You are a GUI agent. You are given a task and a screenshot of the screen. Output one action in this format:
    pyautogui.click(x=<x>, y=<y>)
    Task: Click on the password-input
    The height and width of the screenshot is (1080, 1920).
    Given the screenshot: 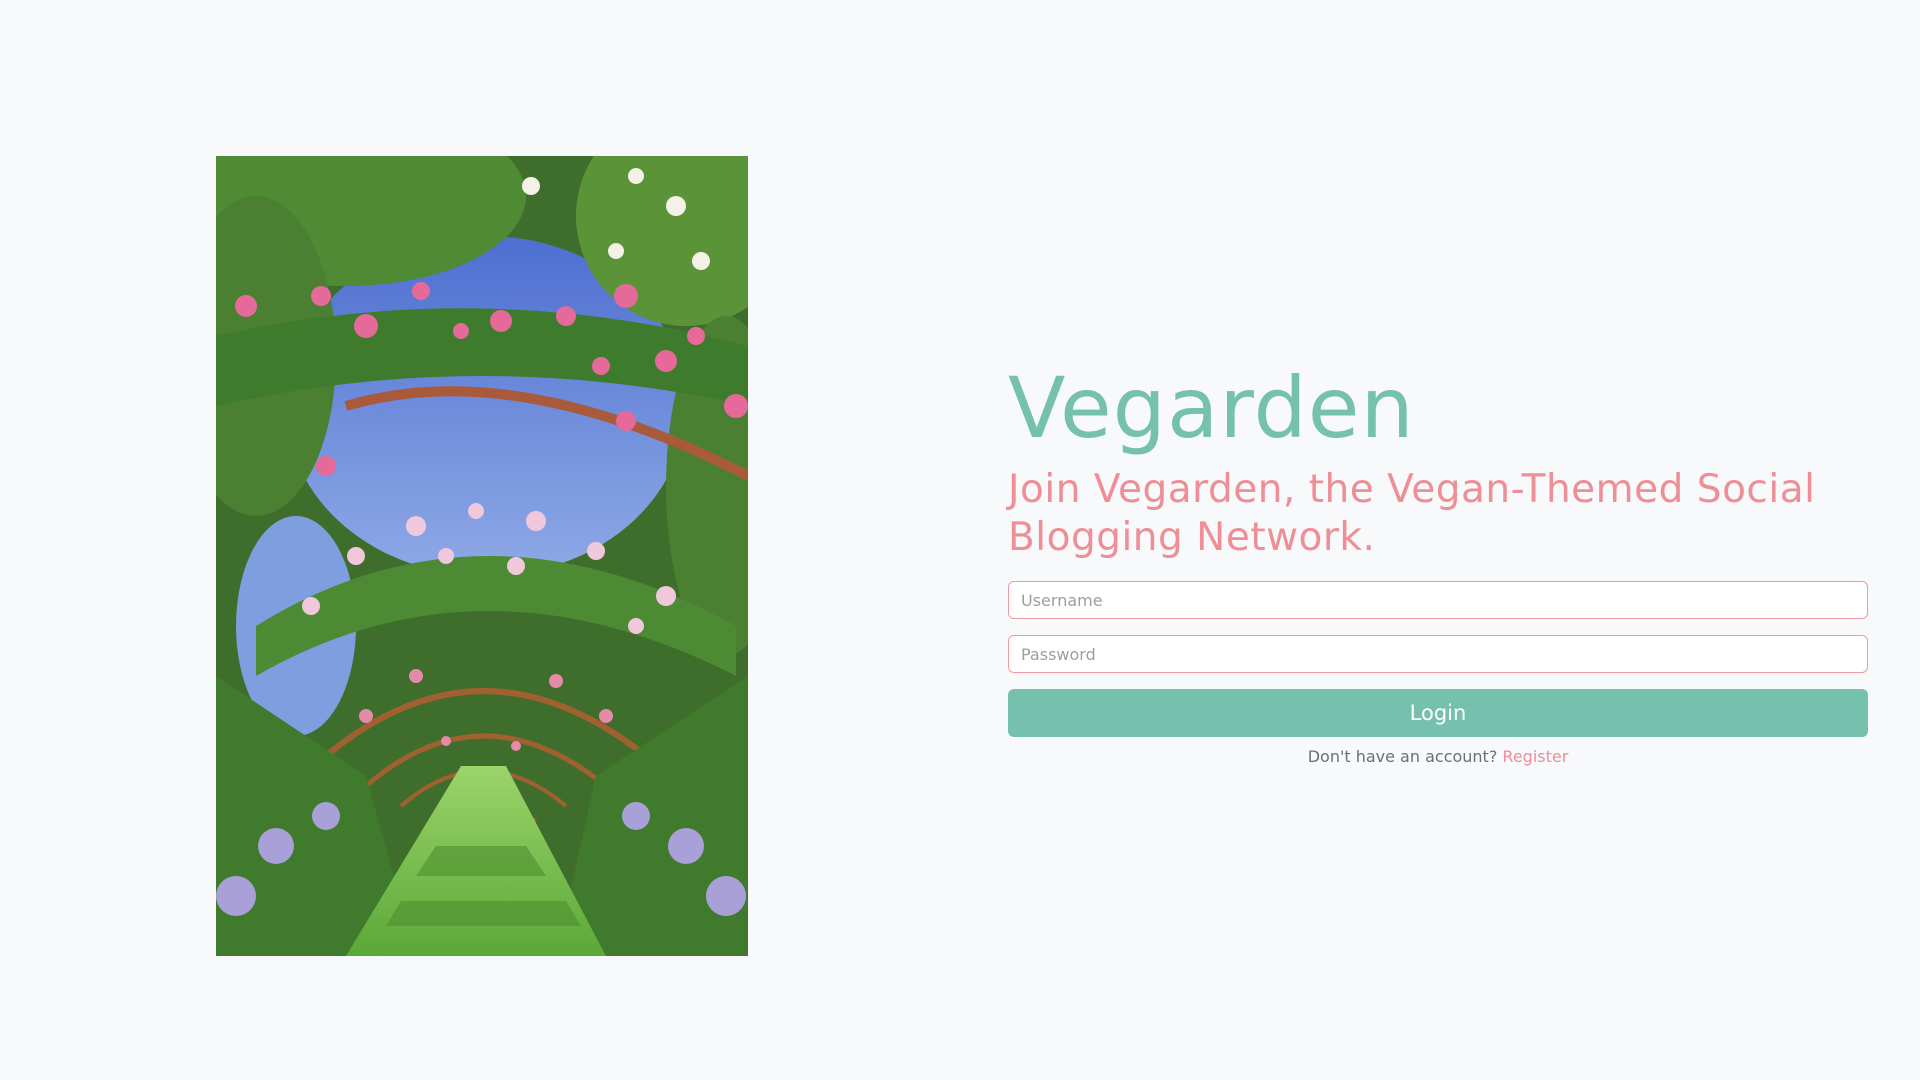 What is the action you would take?
    pyautogui.click(x=1438, y=654)
    